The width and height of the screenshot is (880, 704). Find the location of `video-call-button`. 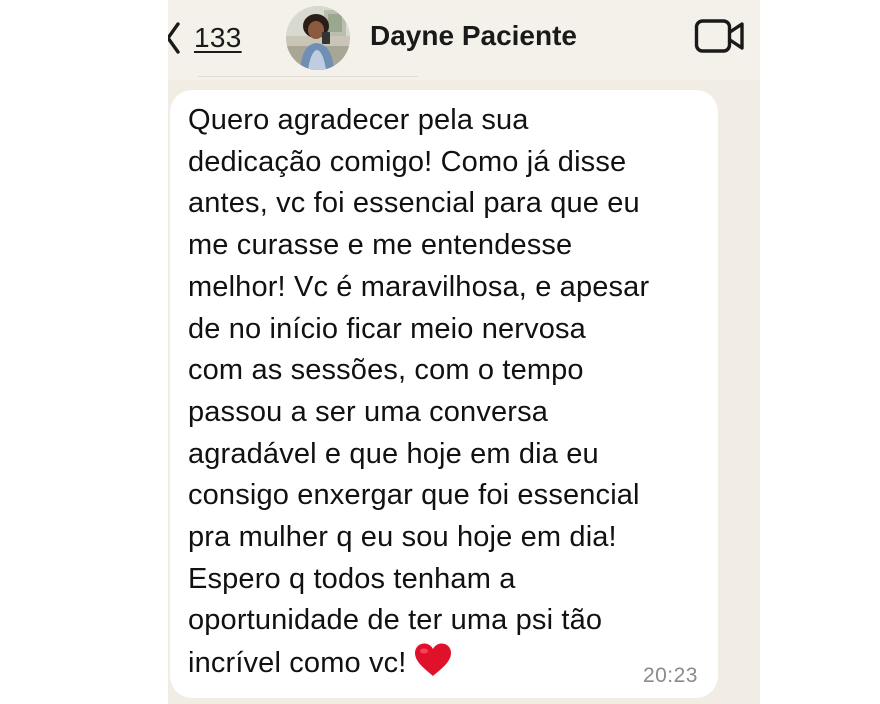

video-call-button is located at coordinates (720, 38).